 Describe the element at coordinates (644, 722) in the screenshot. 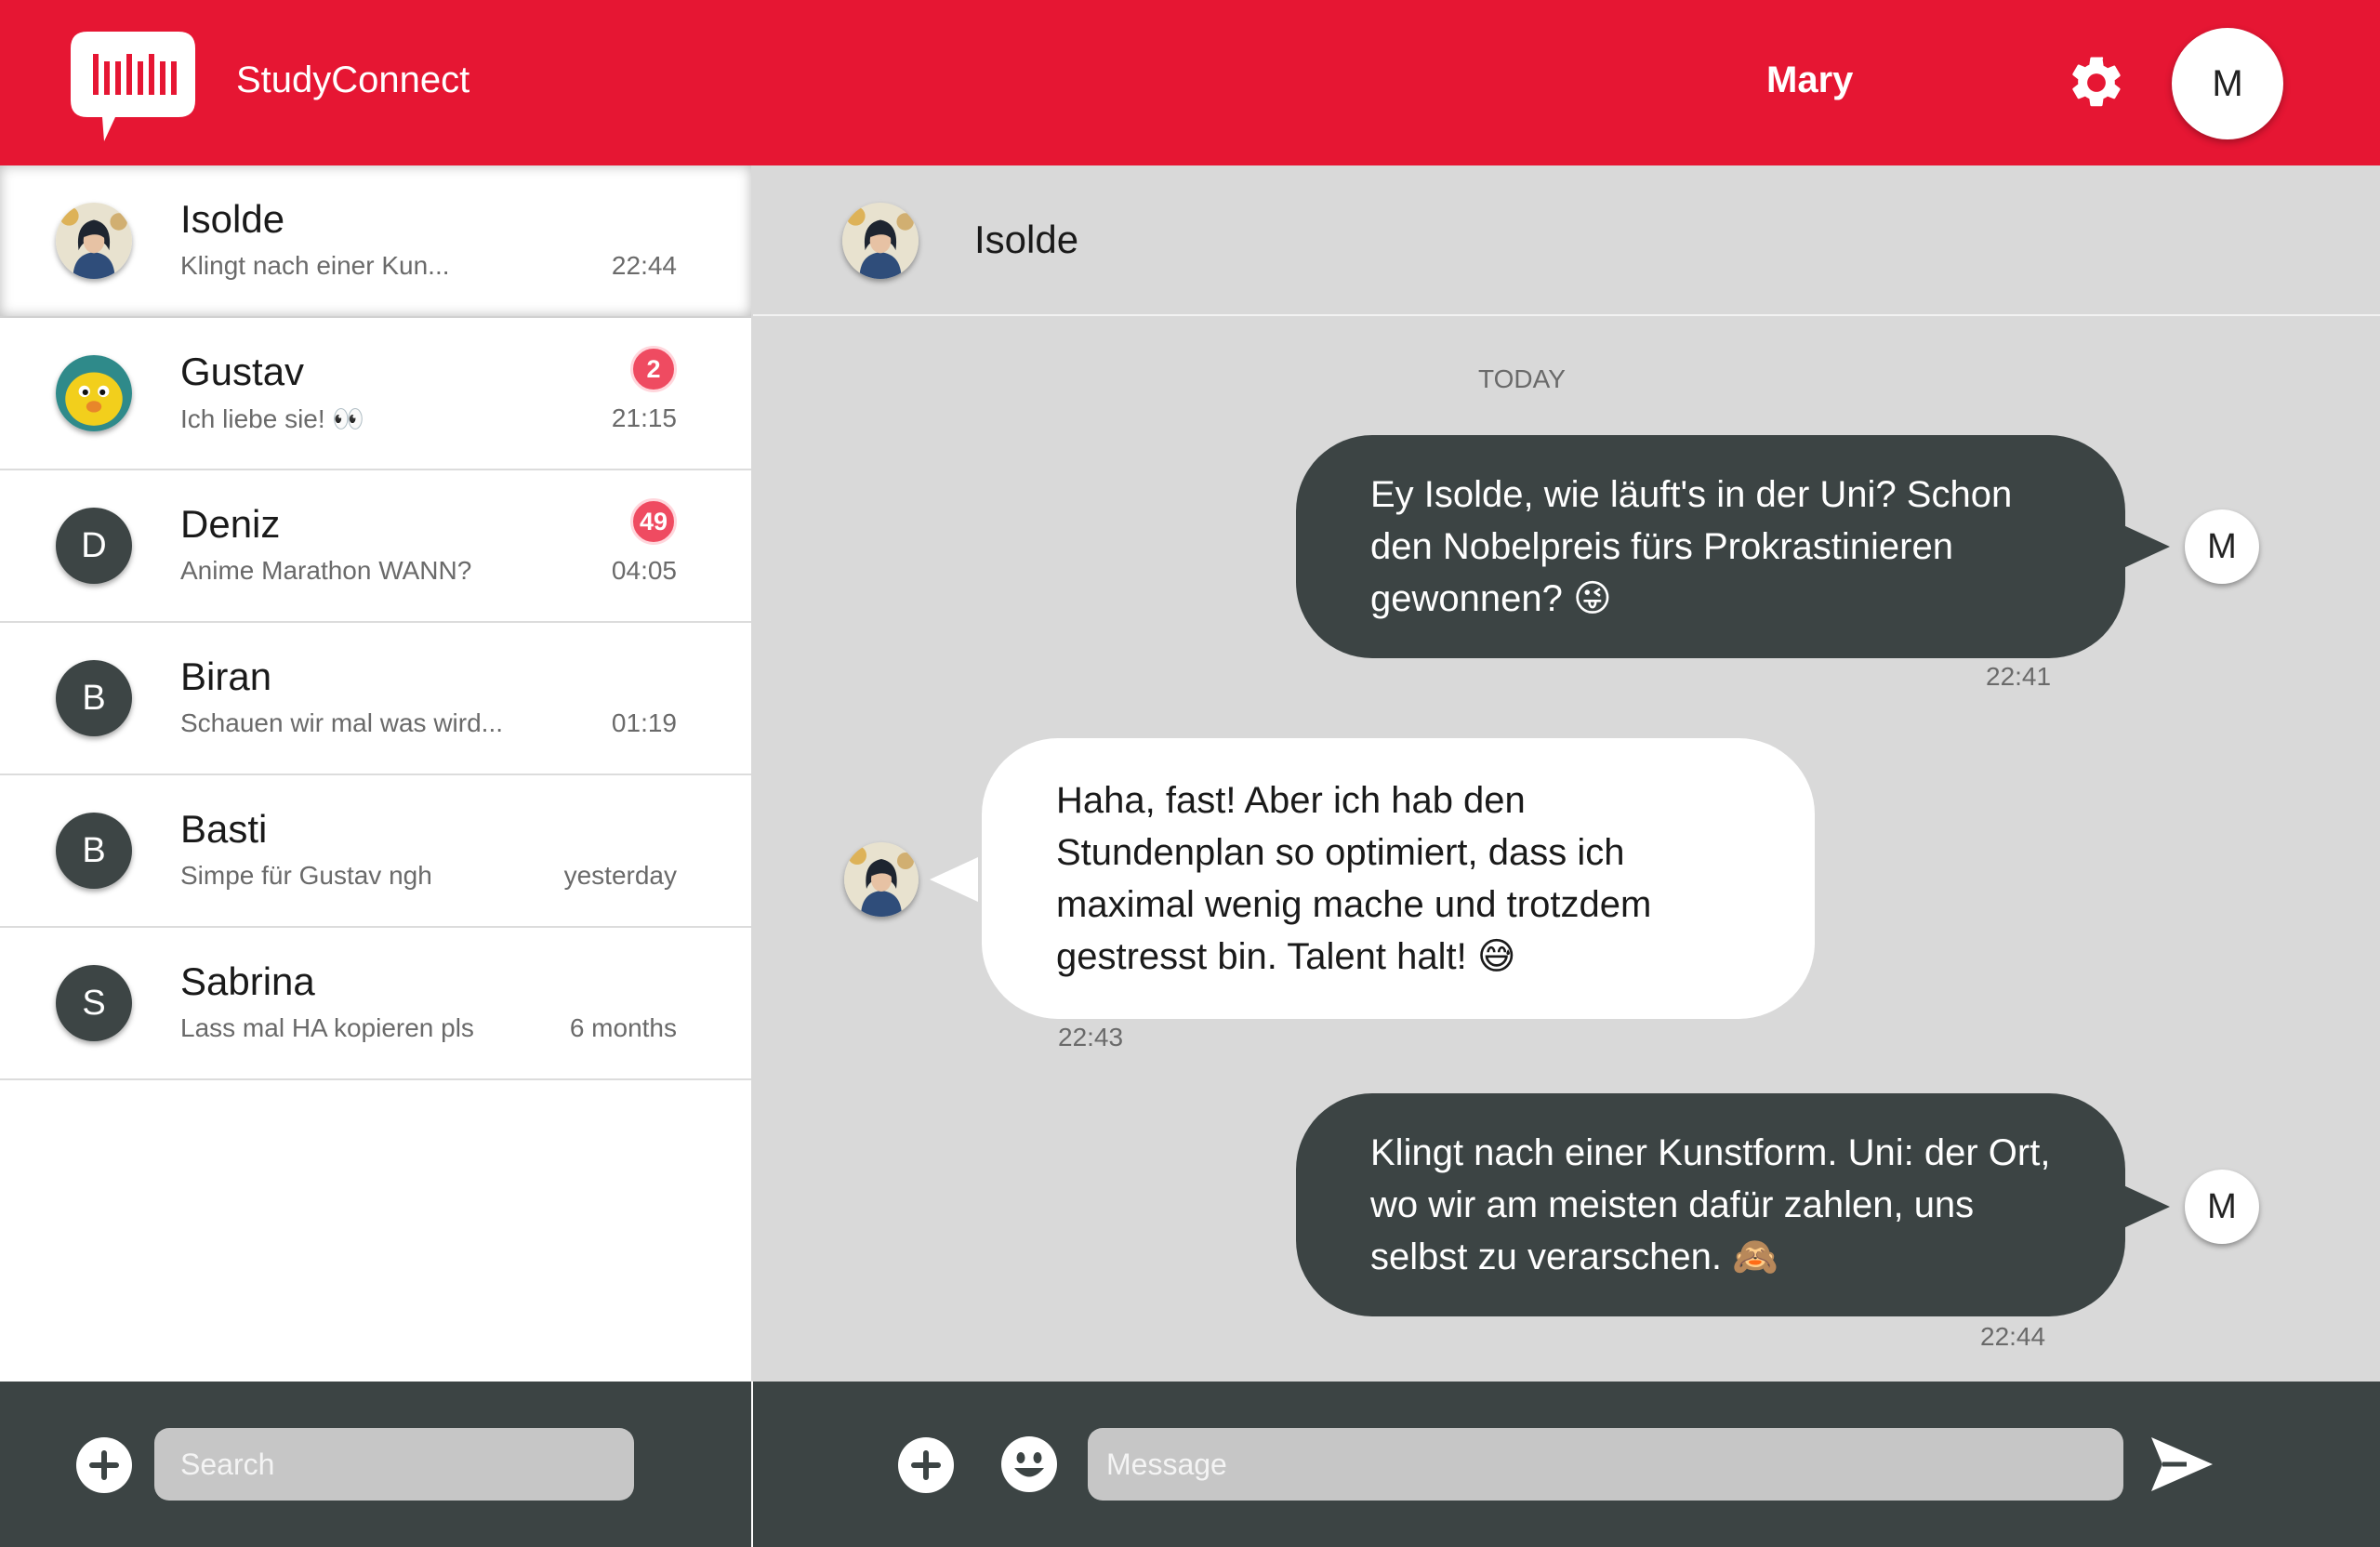

I see `contact-time: 01:19` at that location.